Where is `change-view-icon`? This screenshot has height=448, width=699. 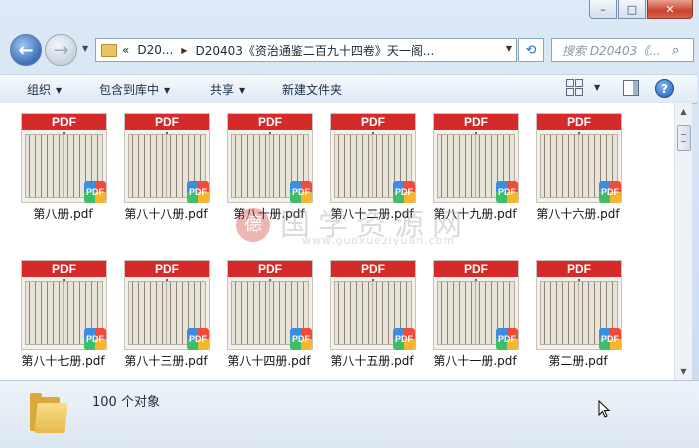 change-view-icon is located at coordinates (576, 88).